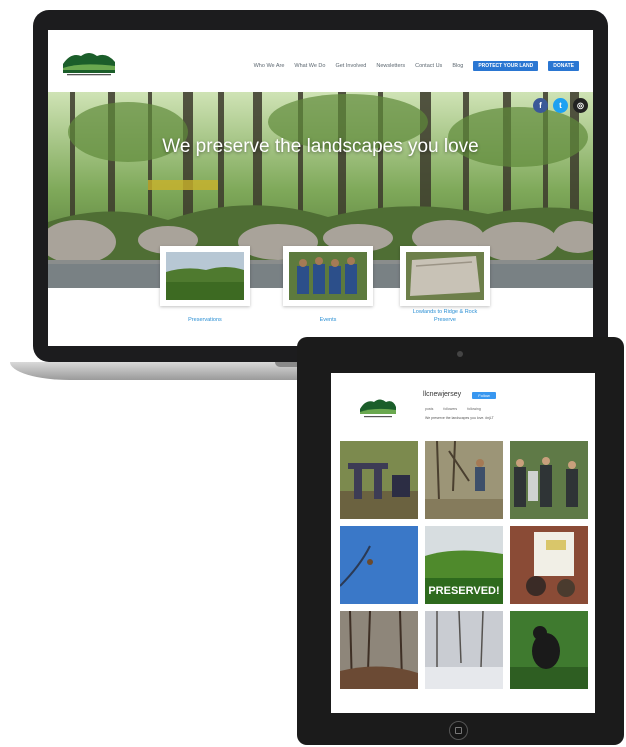 This screenshot has width=626, height=747. I want to click on card-lowlands-preserve, so click(445, 276).